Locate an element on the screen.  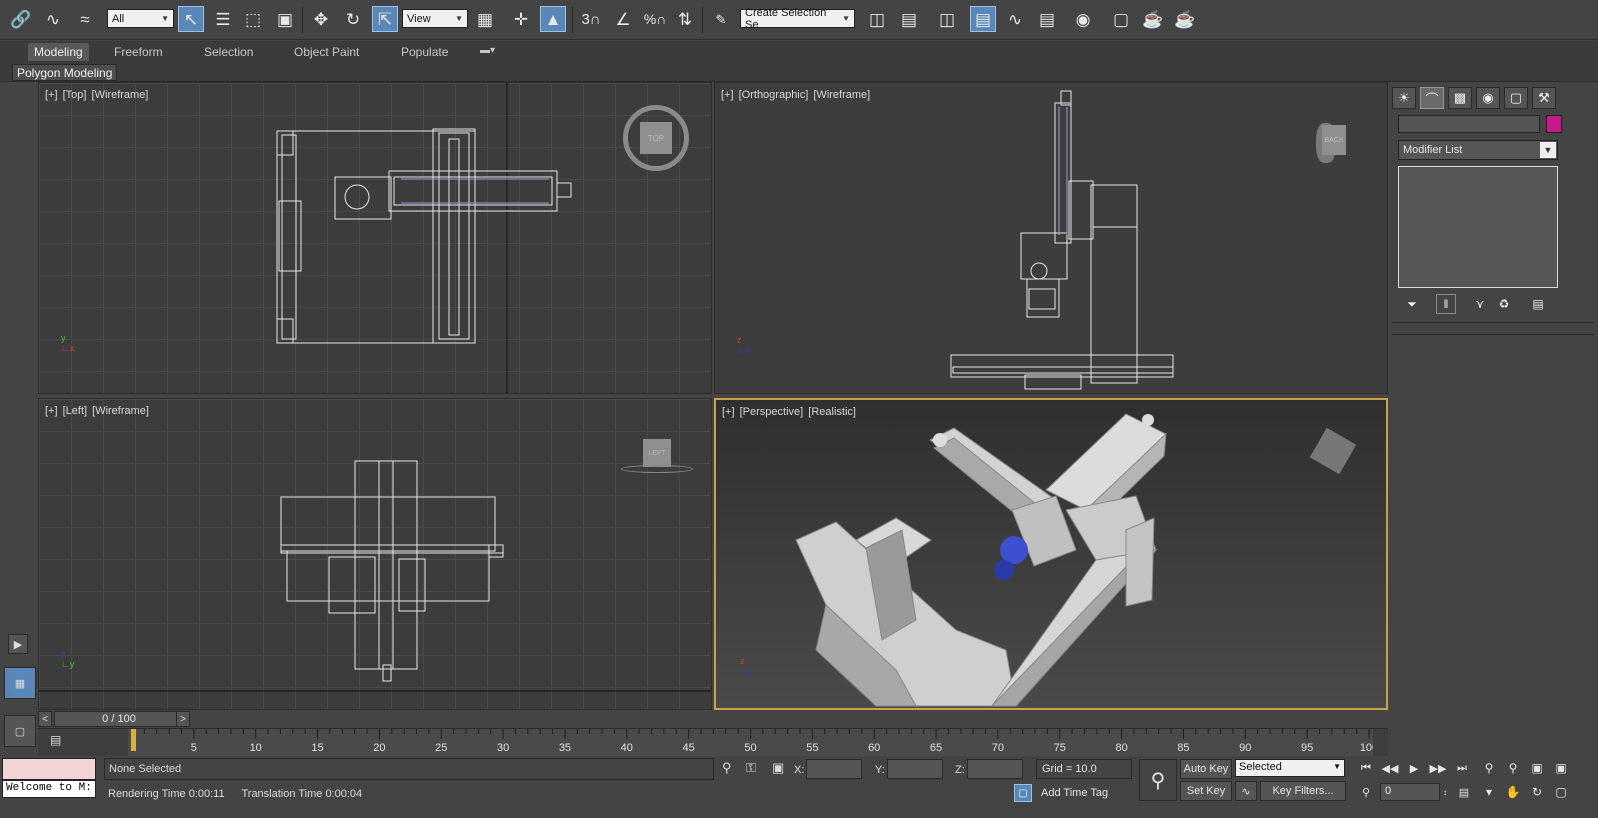
render-production-icon: ☕ is located at coordinates (1185, 19).